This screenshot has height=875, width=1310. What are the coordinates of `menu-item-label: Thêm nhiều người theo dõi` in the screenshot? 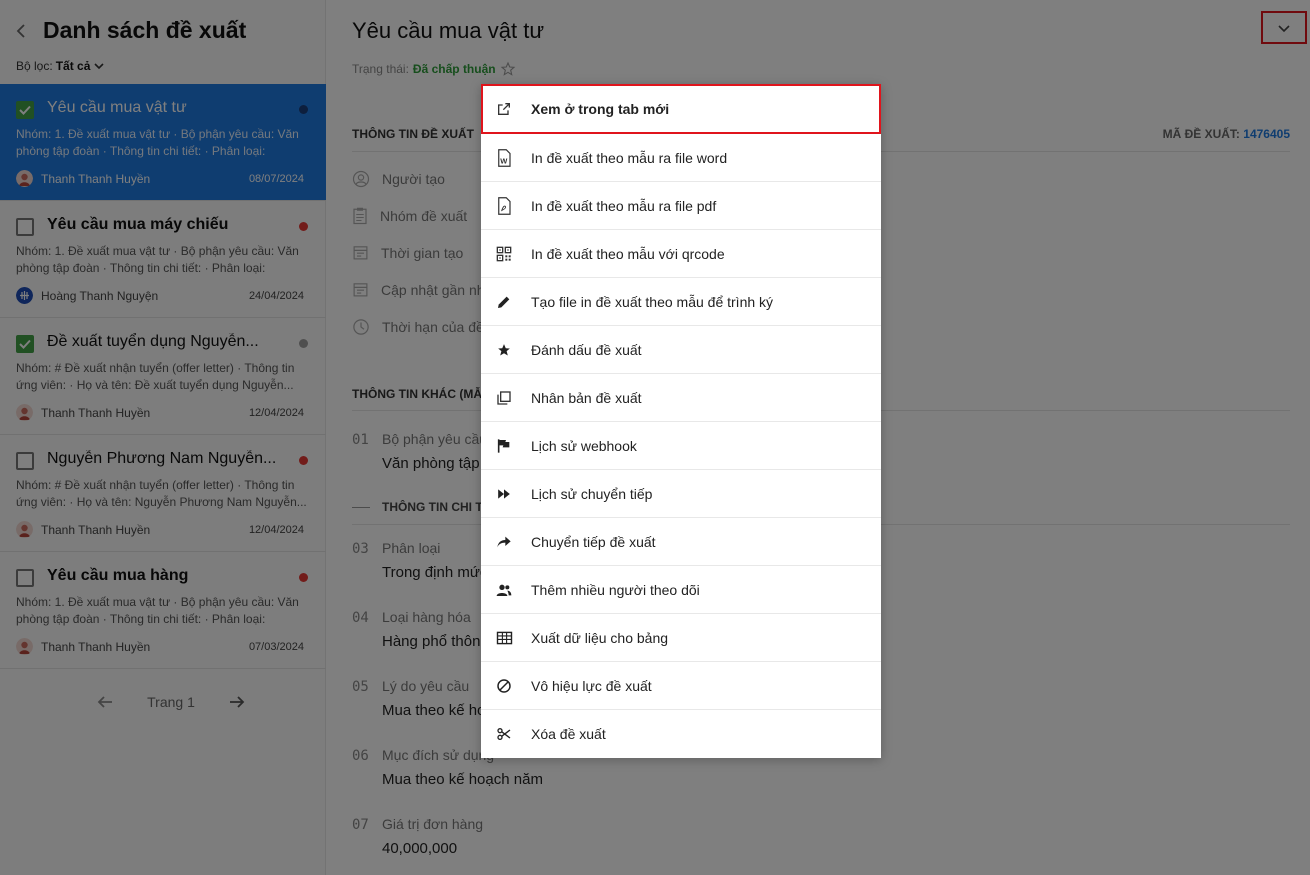 It's located at (615, 589).